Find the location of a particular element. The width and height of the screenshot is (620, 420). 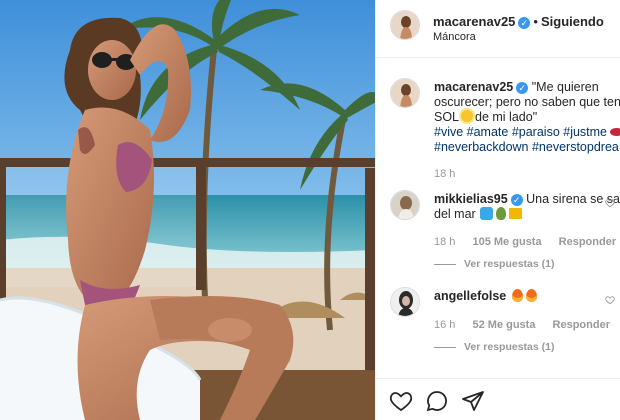

shell-emoji-icon is located at coordinates (500, 213).